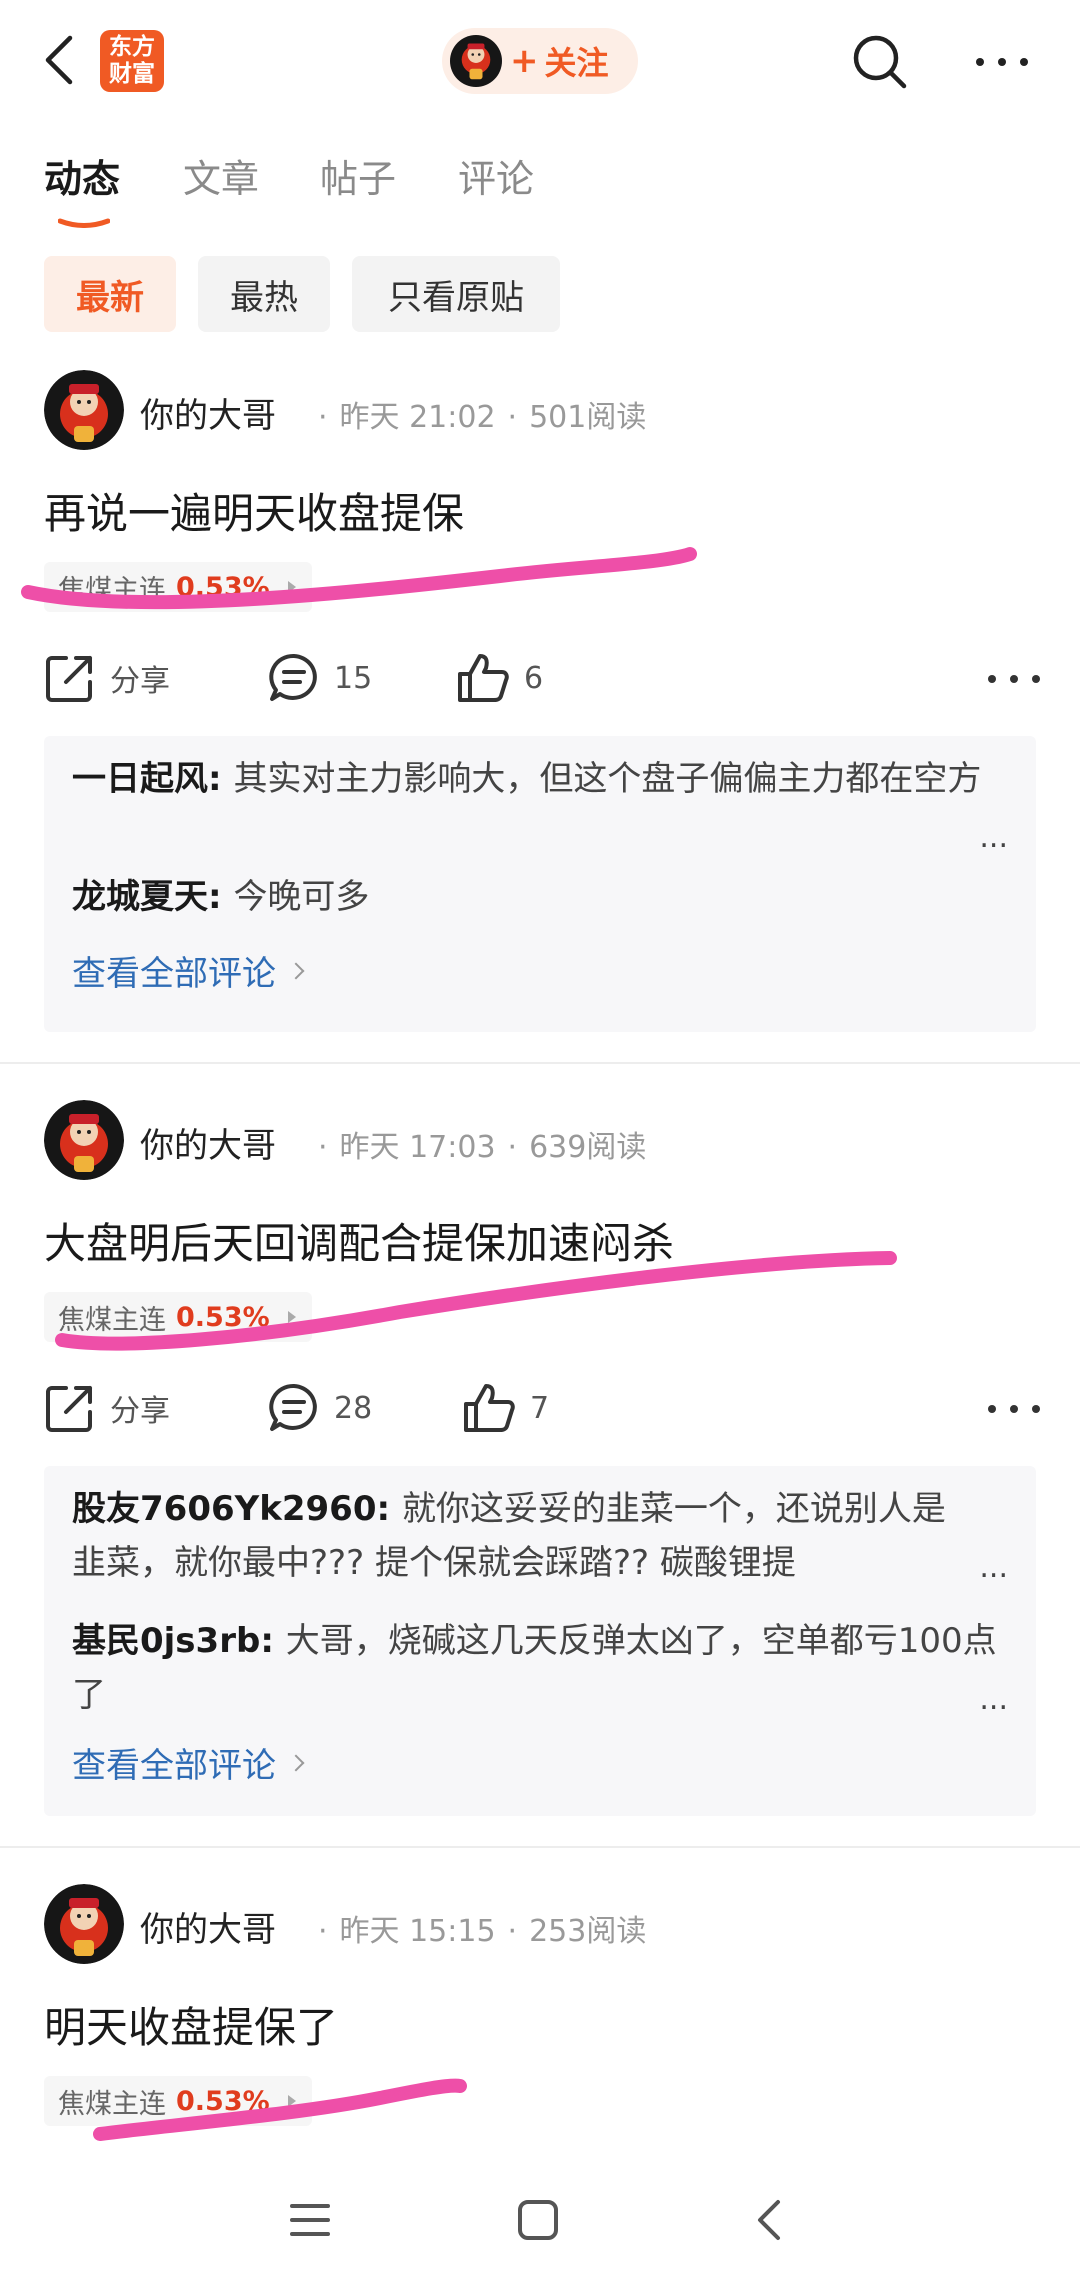  What do you see at coordinates (221, 175) in the screenshot?
I see `tab-articles: 文章` at bounding box center [221, 175].